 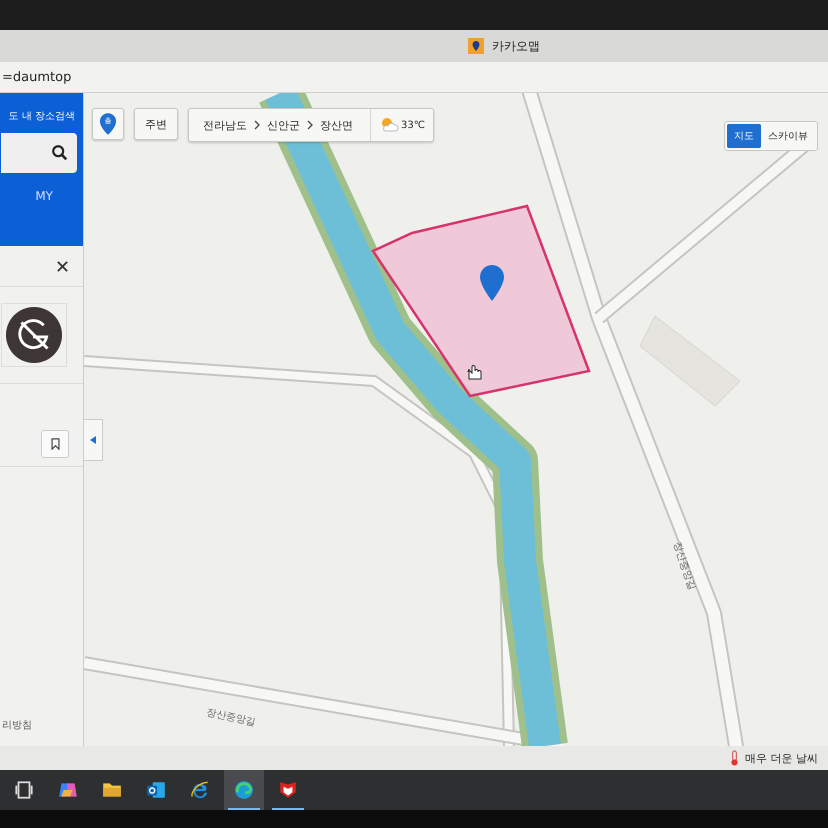 I want to click on view-tab: 지도, so click(x=744, y=136).